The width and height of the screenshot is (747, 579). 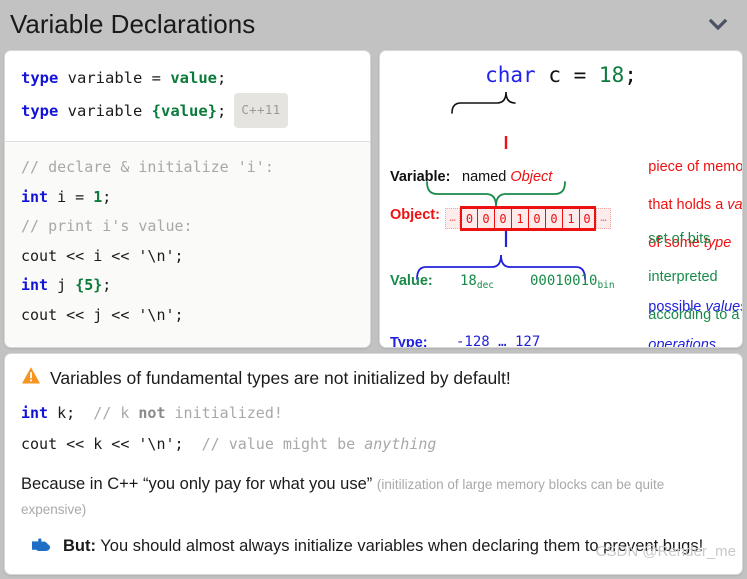 I want to click on example-line-6: cout << j << '\n';, so click(x=187, y=316).